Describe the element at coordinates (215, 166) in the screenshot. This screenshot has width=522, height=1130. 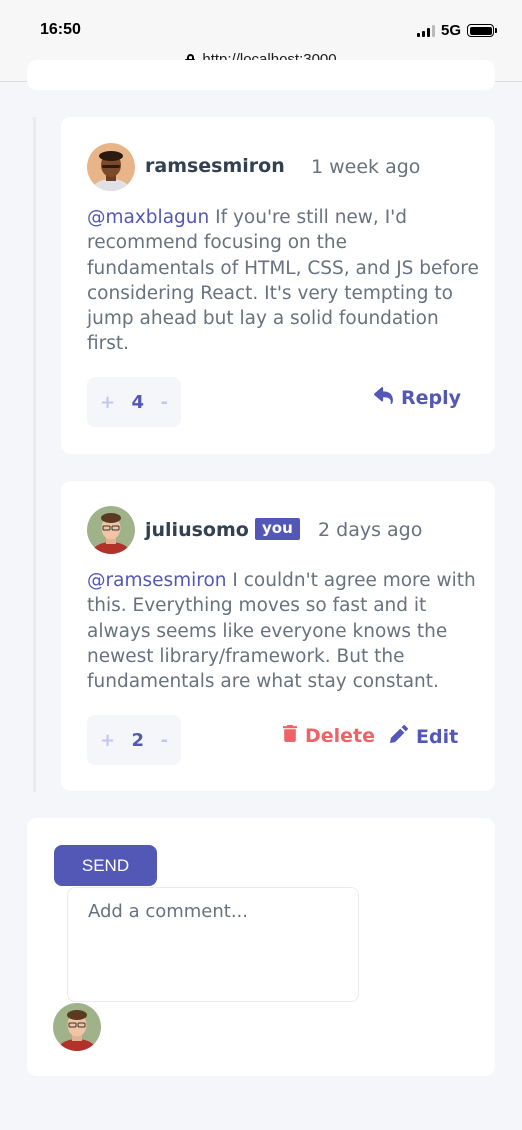
I see `username: ramsesmiron` at that location.